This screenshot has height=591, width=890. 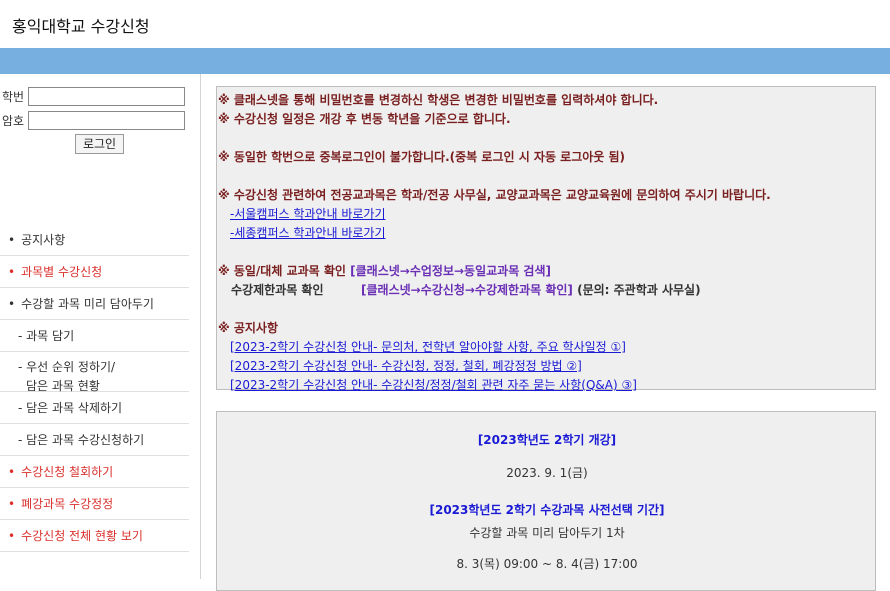 What do you see at coordinates (63, 386) in the screenshot?
I see `menu-item-label-line2: 담은 과목 현황` at bounding box center [63, 386].